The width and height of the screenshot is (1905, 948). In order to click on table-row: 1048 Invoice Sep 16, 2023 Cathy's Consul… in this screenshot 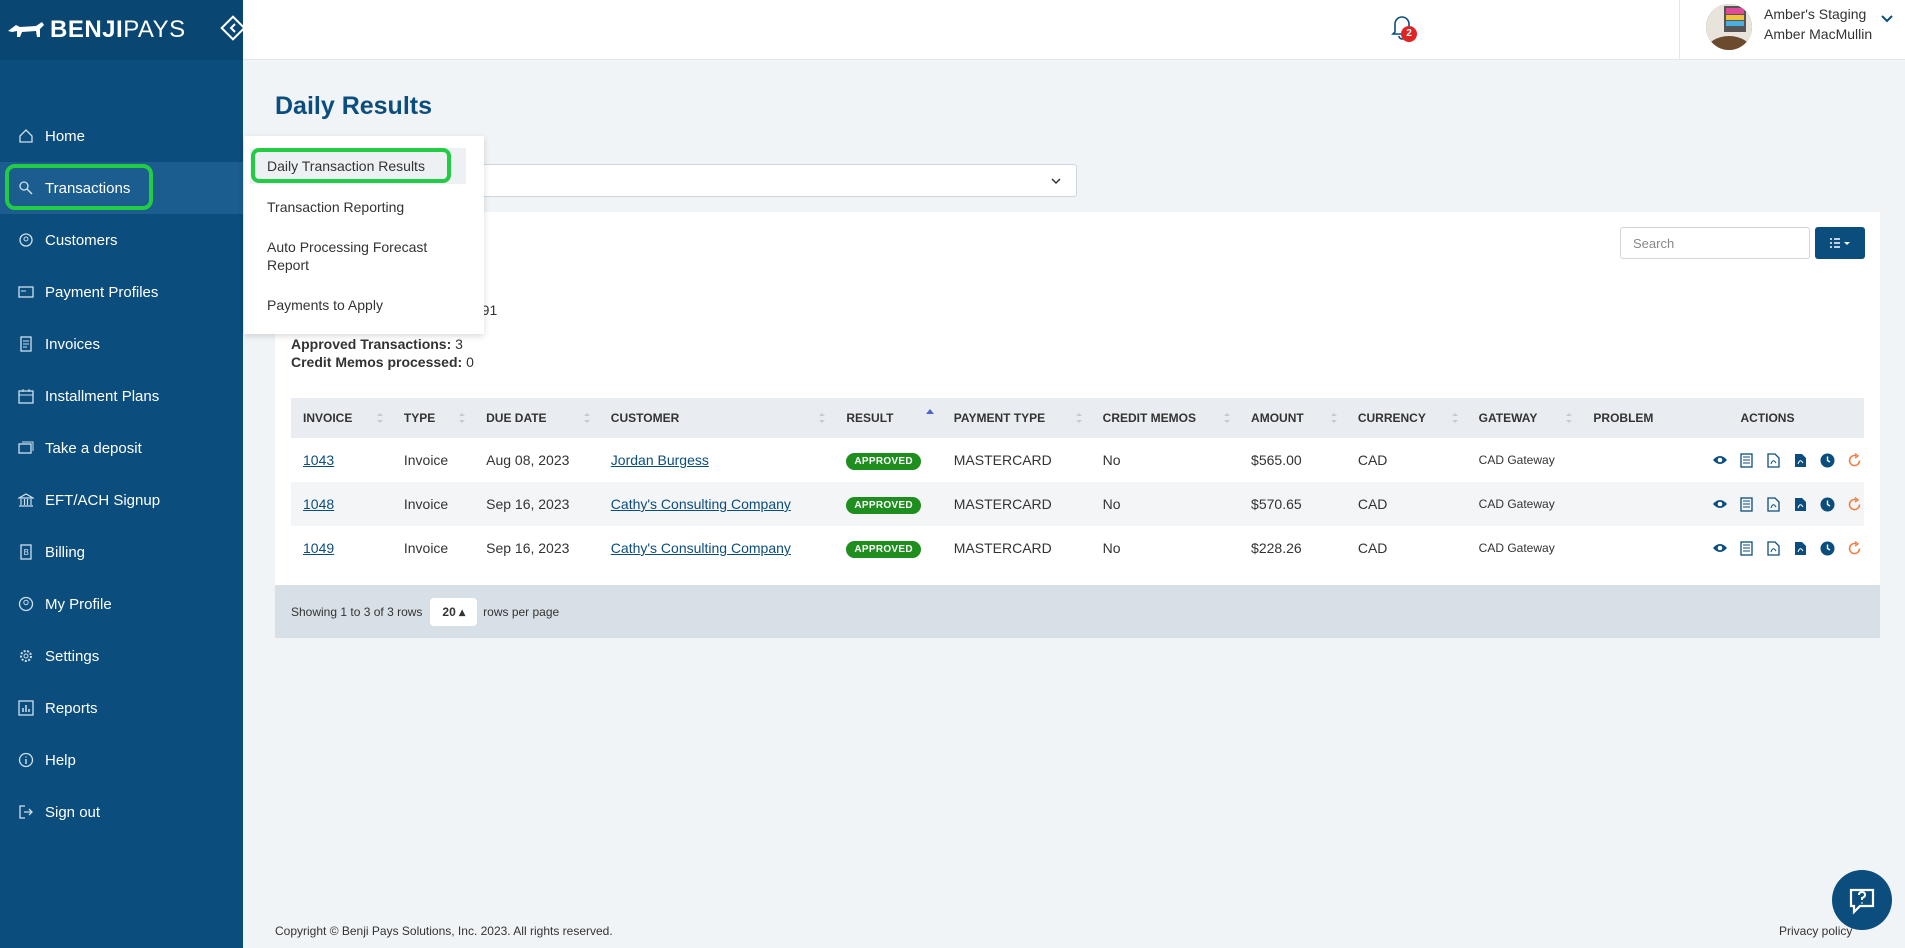, I will do `click(1077, 504)`.